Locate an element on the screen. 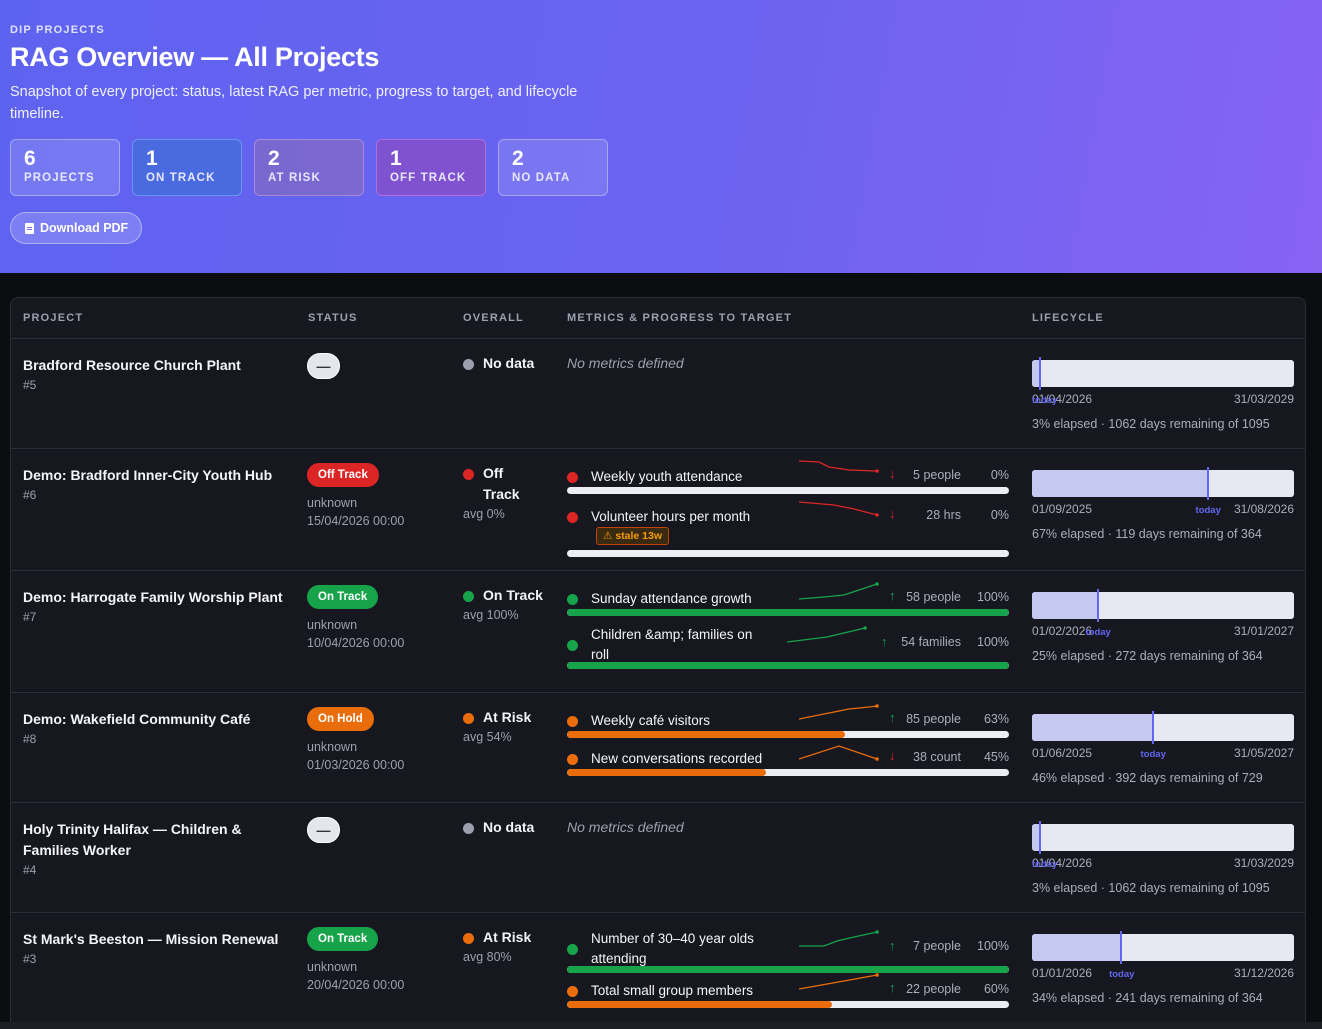  metric-value: 28 hrs is located at coordinates (943, 515).